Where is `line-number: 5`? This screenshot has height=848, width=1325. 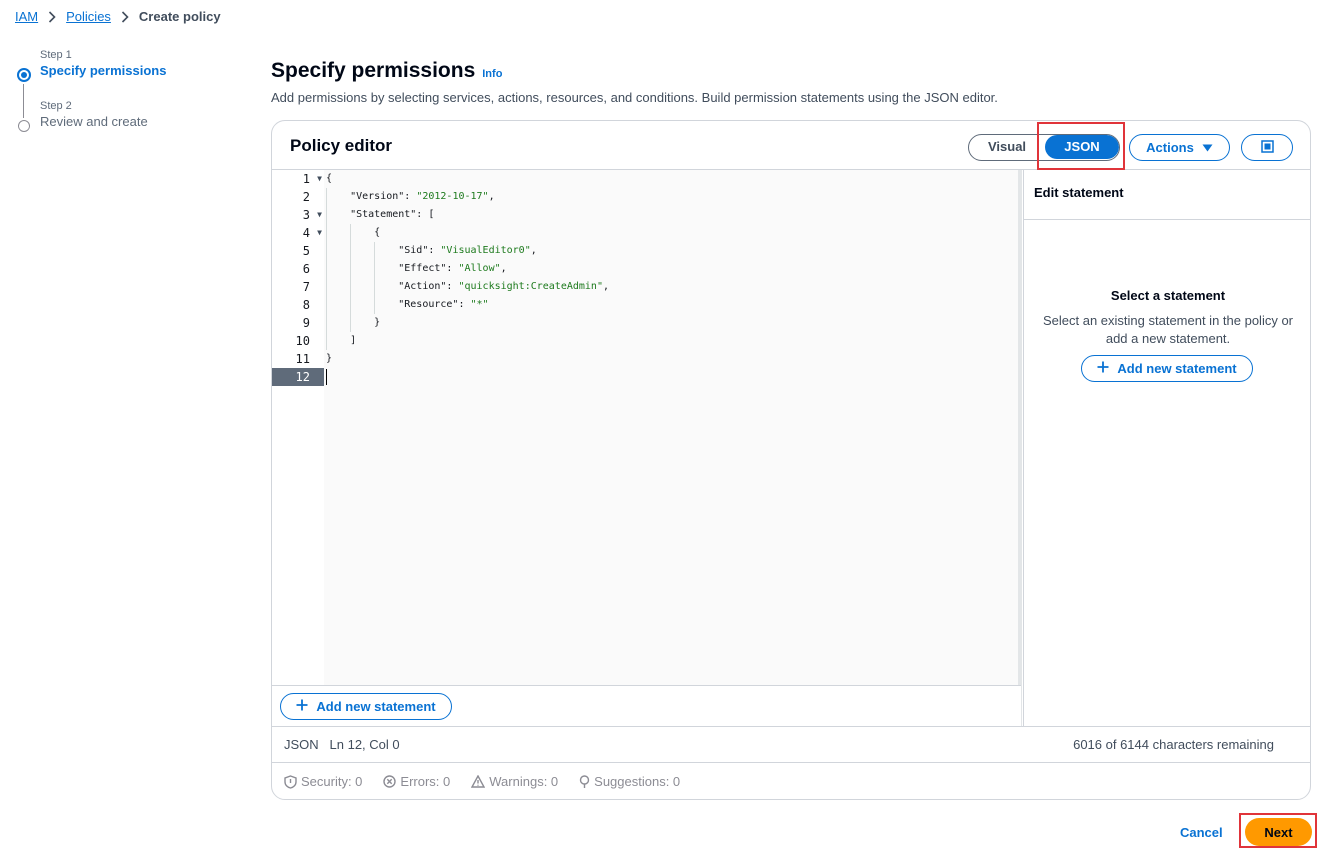 line-number: 5 is located at coordinates (306, 251).